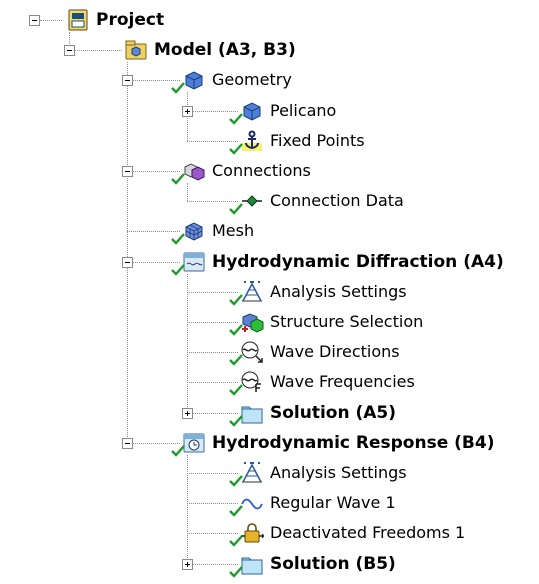 This screenshot has width=539, height=584. What do you see at coordinates (317, 140) in the screenshot?
I see `tree-item-label: Fixed Points` at bounding box center [317, 140].